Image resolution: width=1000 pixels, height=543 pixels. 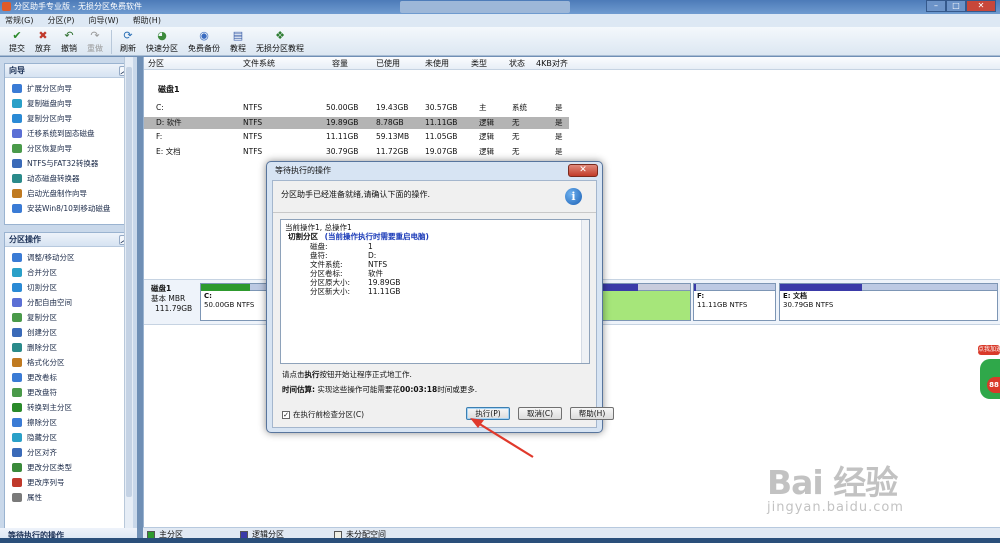 I want to click on col-free: 未使用, so click(x=437, y=63).